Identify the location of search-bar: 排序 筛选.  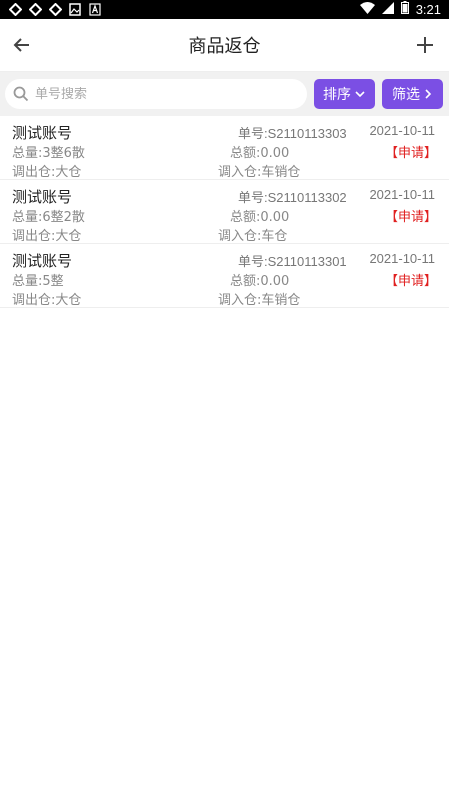
(224, 94).